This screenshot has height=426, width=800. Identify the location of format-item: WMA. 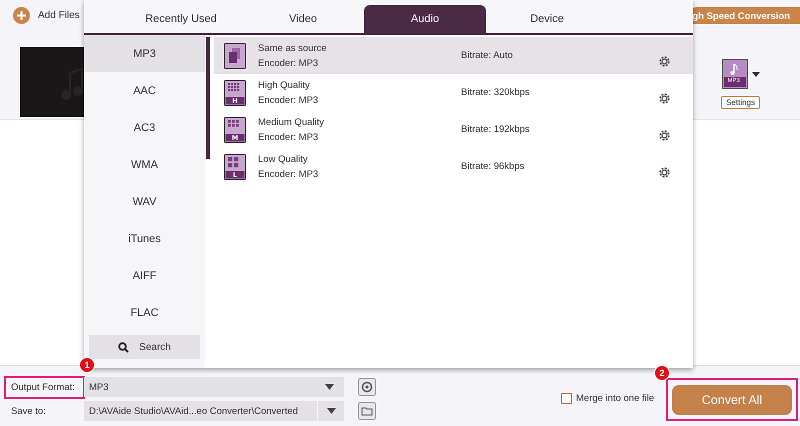
(144, 164).